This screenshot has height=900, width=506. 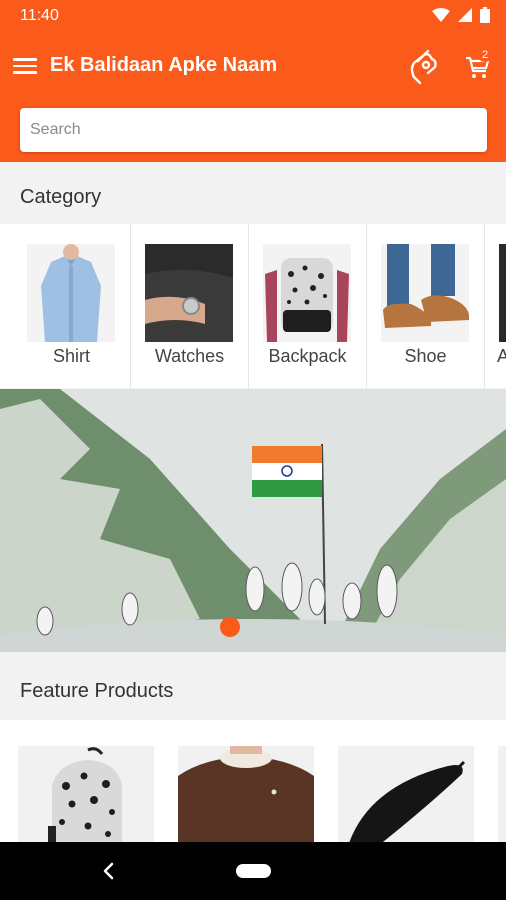 I want to click on product-card-partial, so click(x=502, y=794).